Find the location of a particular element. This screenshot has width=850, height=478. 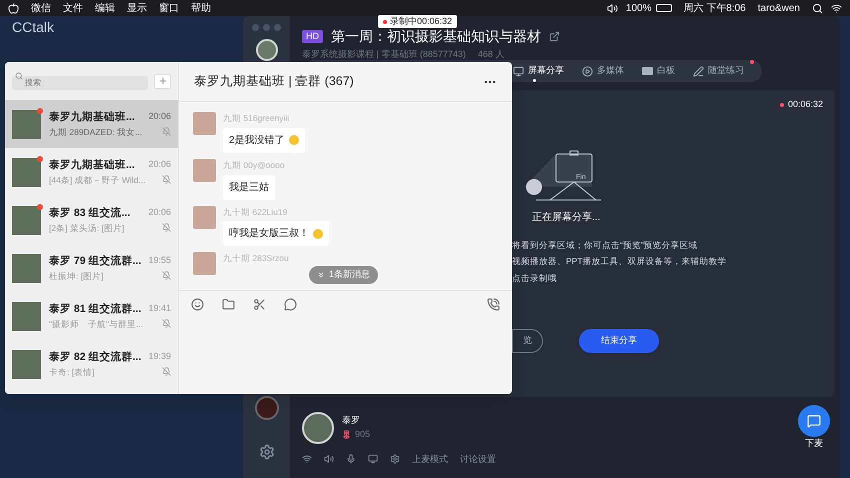

speaker-name: 泰罗 is located at coordinates (351, 421).